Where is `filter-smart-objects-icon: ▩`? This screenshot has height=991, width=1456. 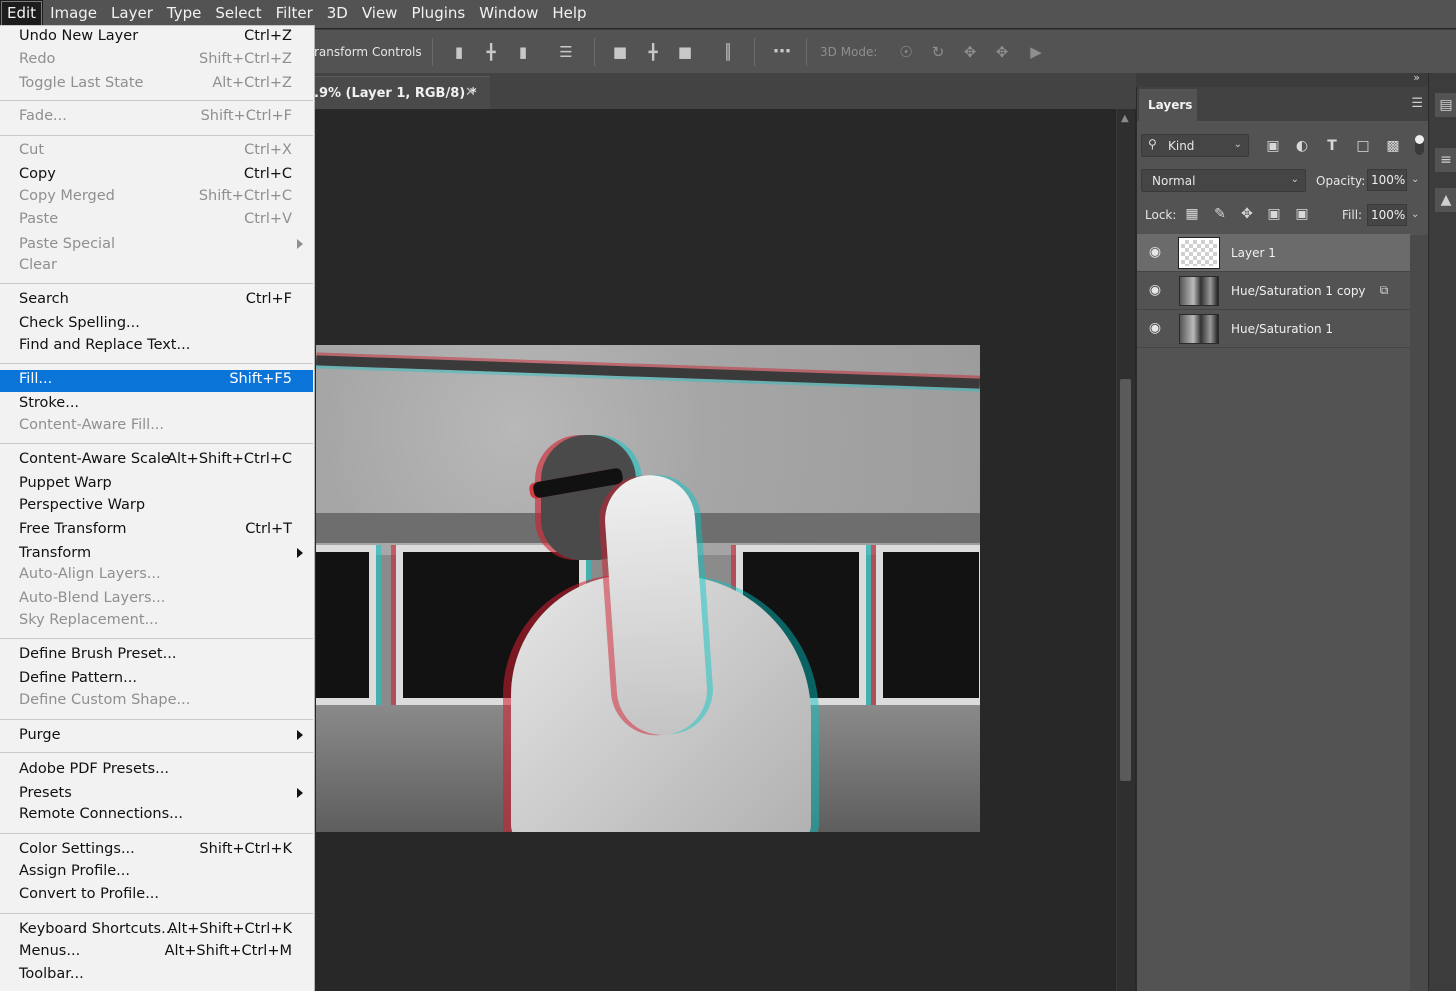
filter-smart-objects-icon: ▩ is located at coordinates (1393, 146).